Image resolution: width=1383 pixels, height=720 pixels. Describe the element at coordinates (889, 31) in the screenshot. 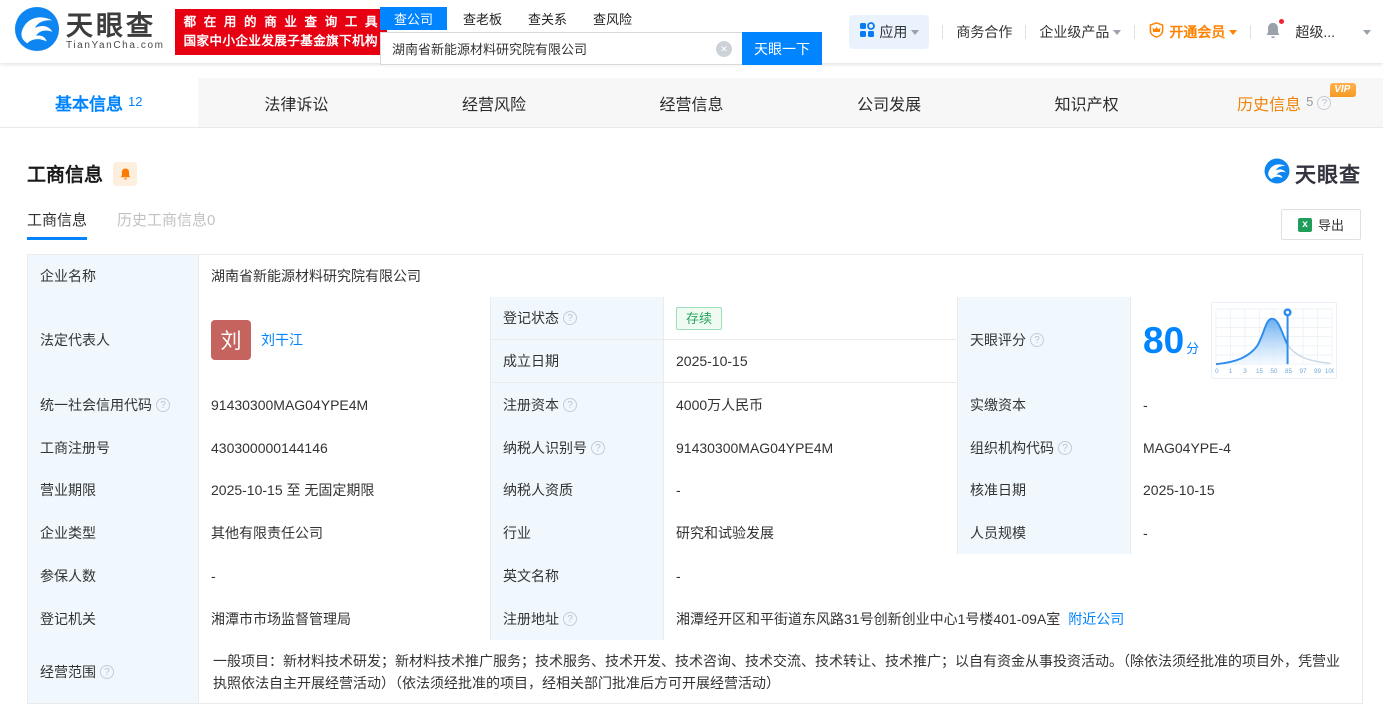

I see `apps-menu: 应用` at that location.